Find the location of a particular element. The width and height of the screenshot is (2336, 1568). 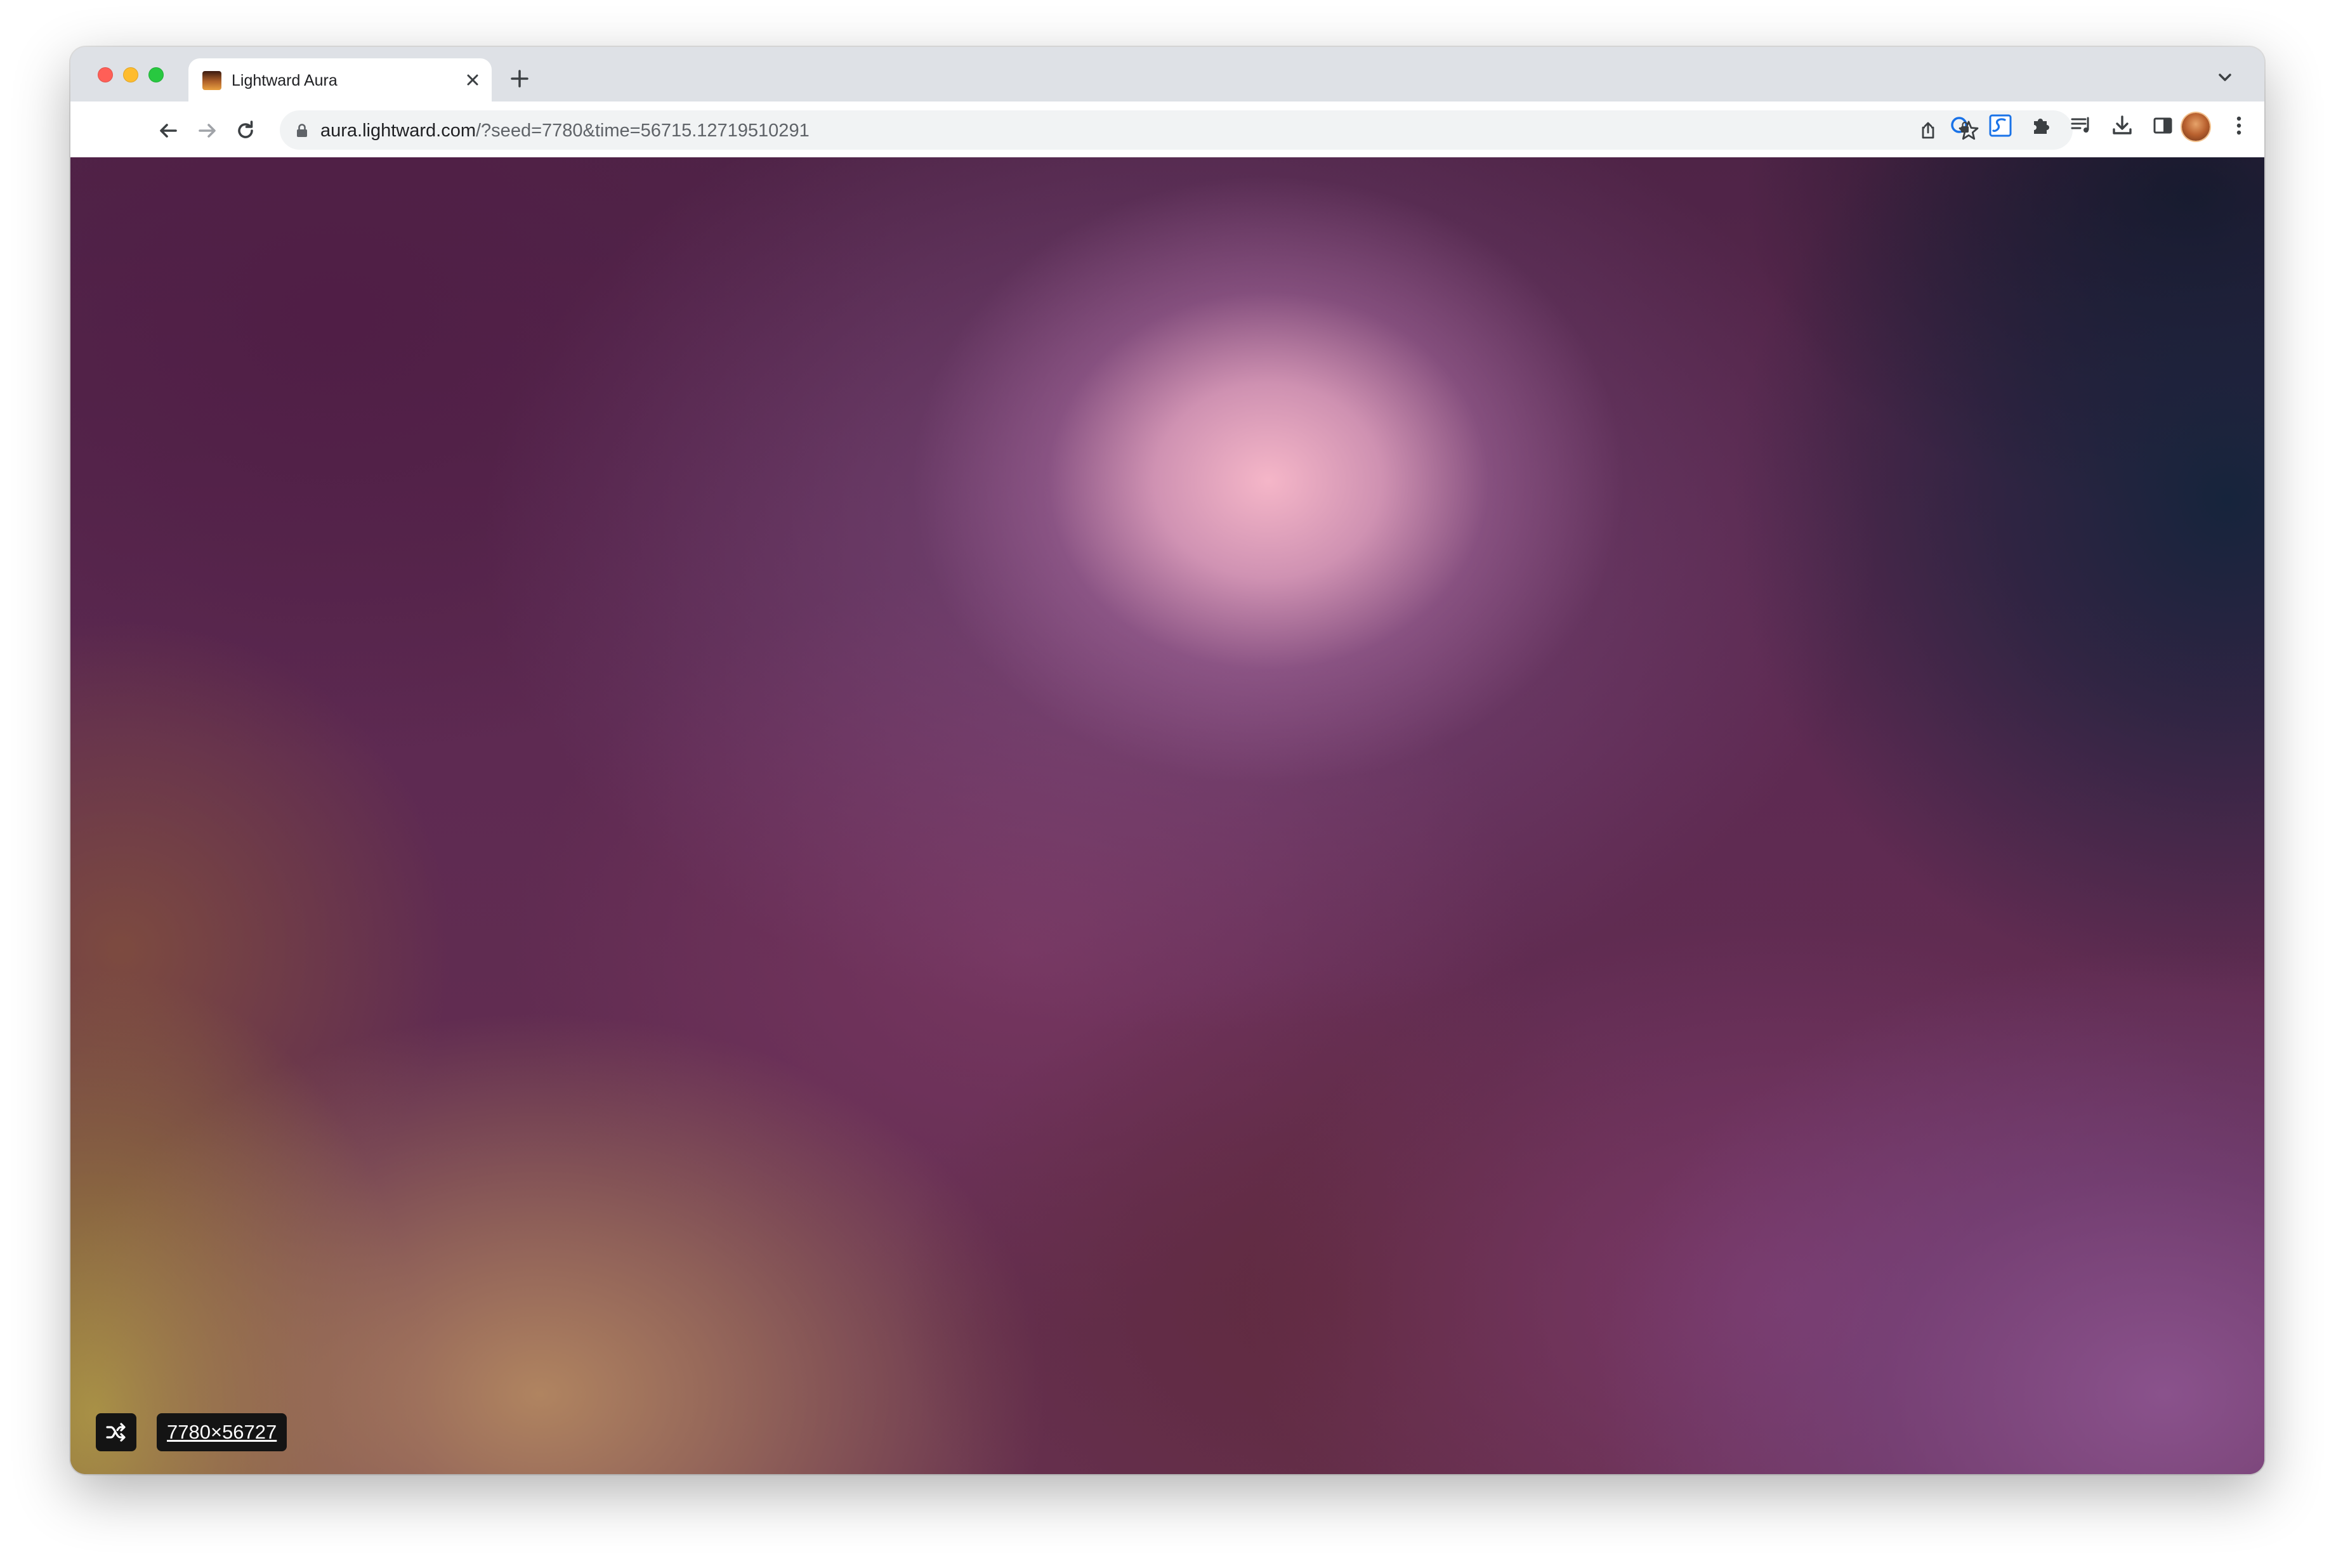

forward-arrow-icon is located at coordinates (207, 131).